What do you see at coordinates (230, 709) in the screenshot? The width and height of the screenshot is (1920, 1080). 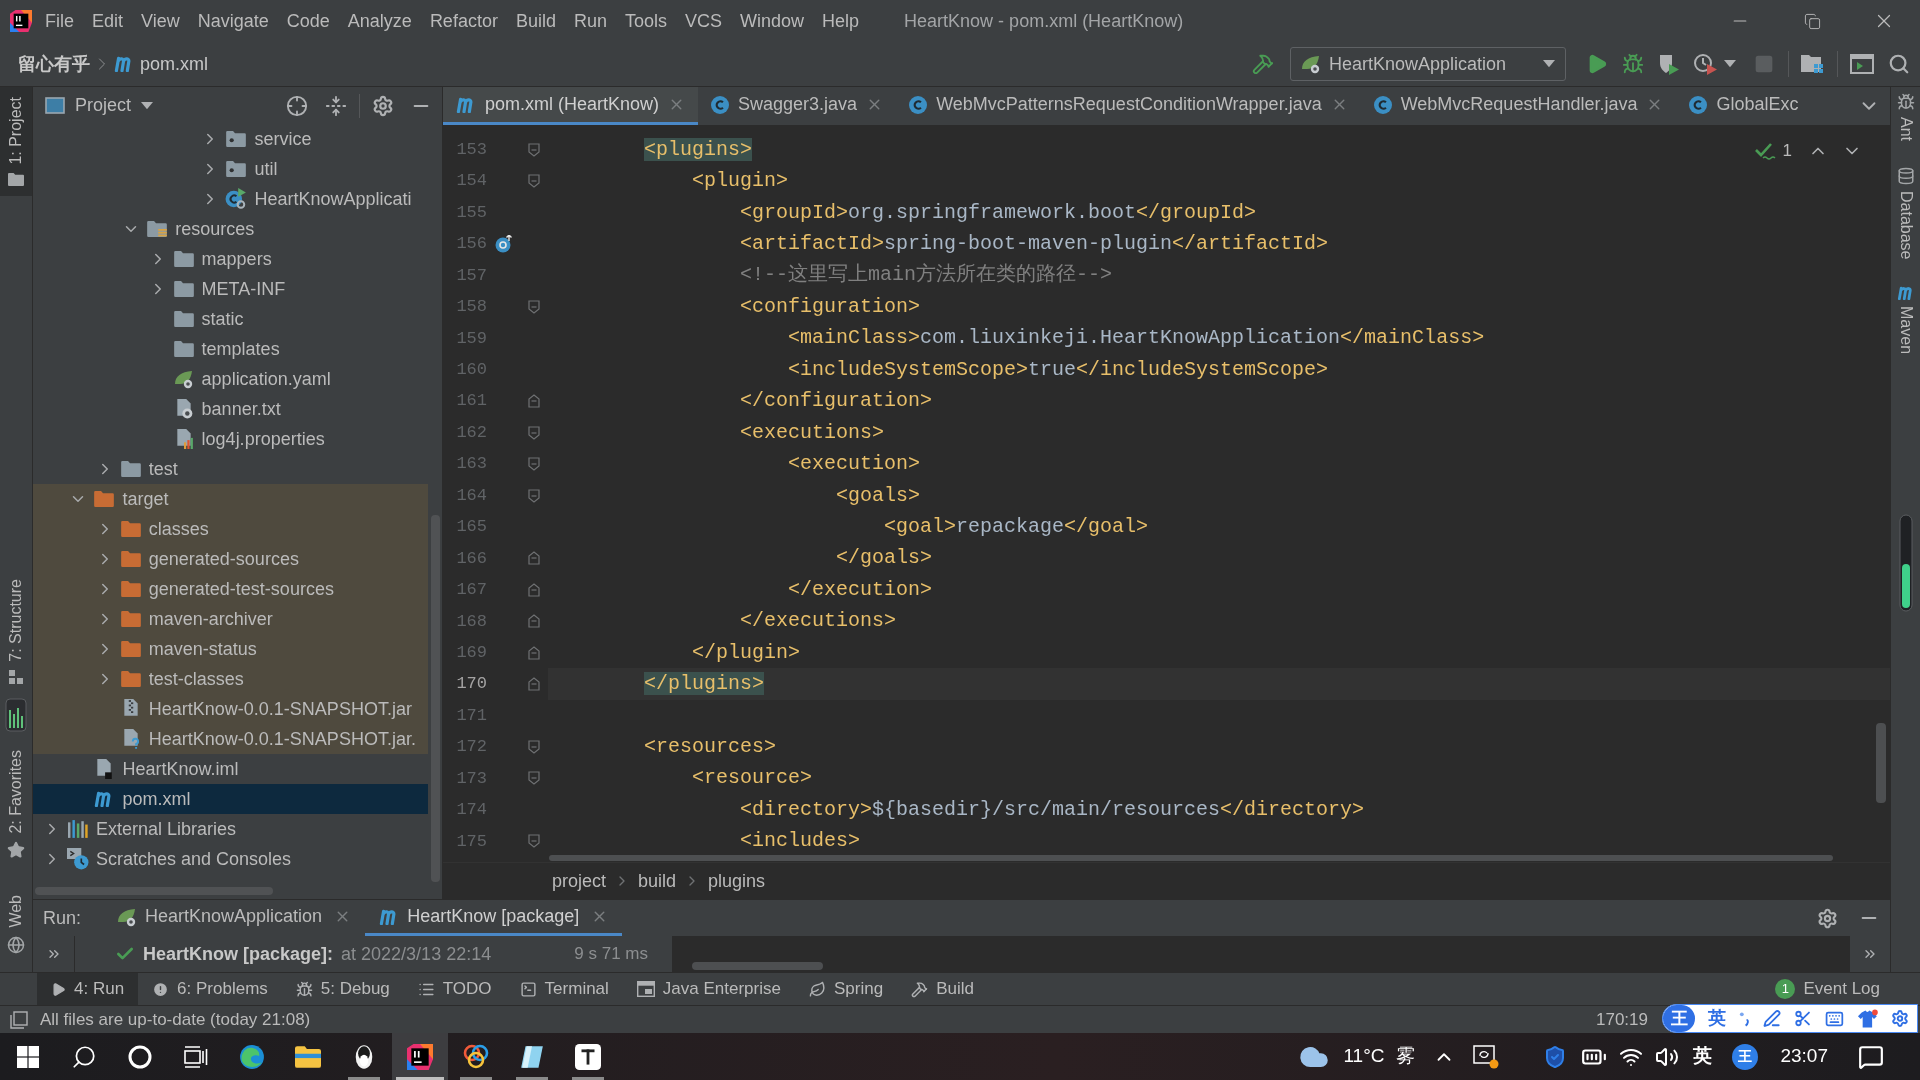 I see `tree-item: HeartKnow-0.0.1-SNAPSHOT.jar` at bounding box center [230, 709].